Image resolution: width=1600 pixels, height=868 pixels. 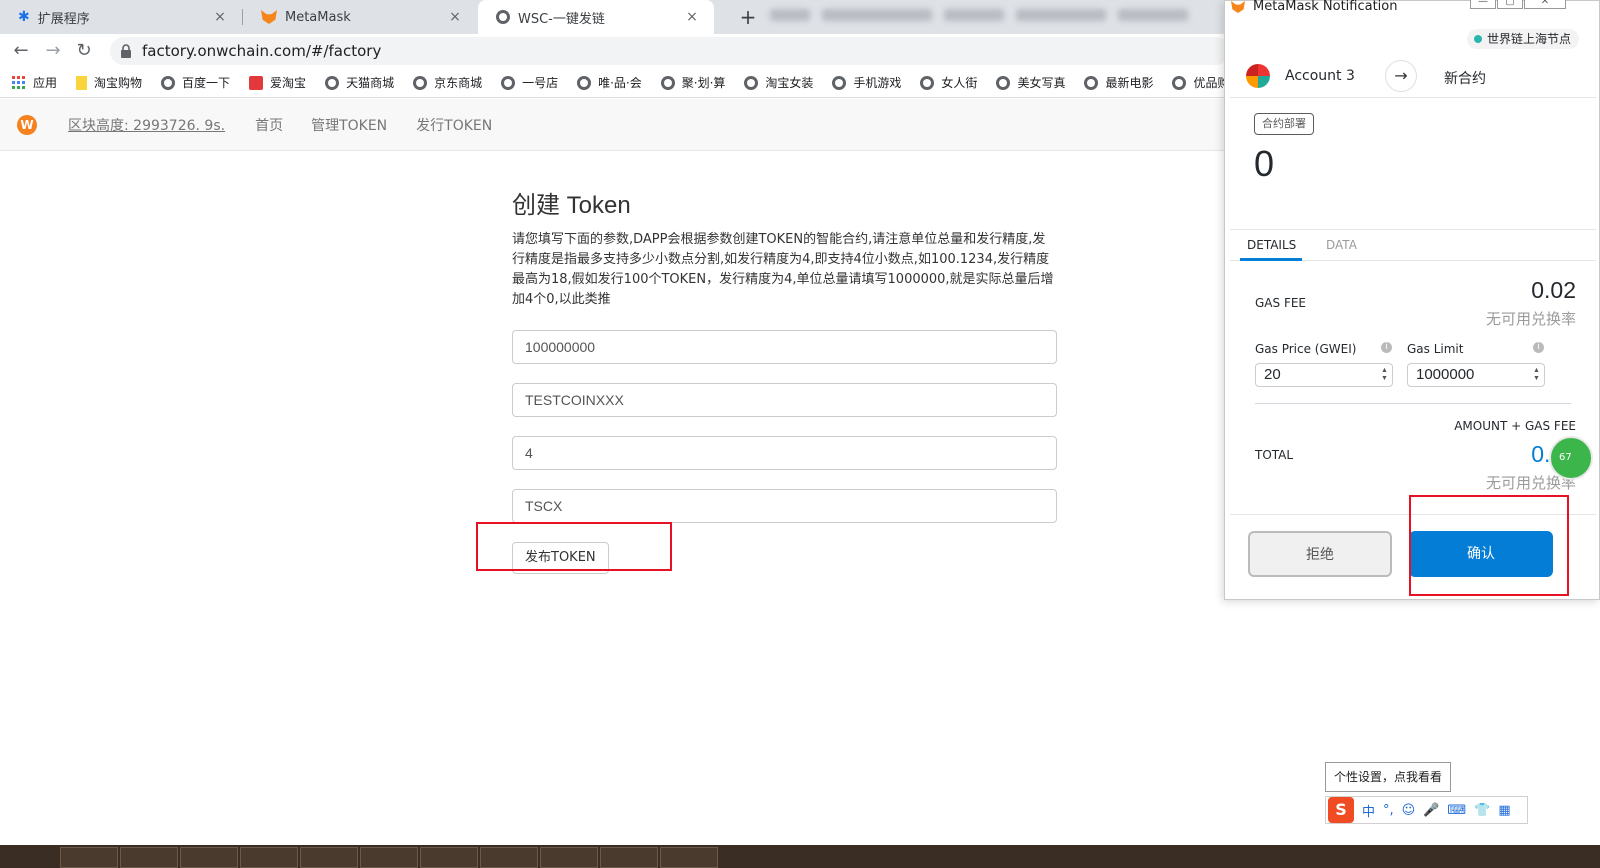 I want to click on tab-data: DATA, so click(x=1341, y=245).